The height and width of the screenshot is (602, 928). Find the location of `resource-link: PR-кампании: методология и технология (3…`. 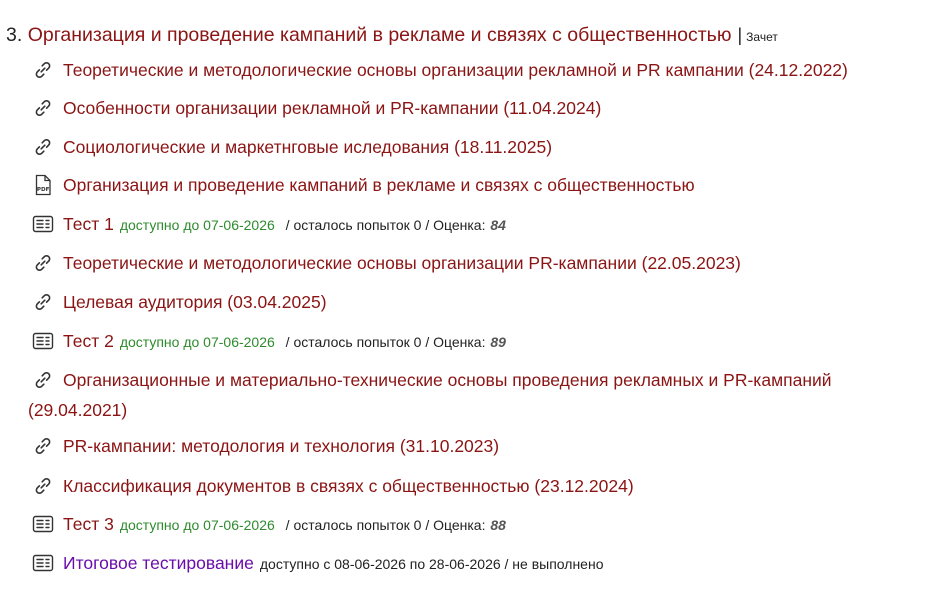

resource-link: PR-кампании: методология и технология (3… is located at coordinates (281, 446).